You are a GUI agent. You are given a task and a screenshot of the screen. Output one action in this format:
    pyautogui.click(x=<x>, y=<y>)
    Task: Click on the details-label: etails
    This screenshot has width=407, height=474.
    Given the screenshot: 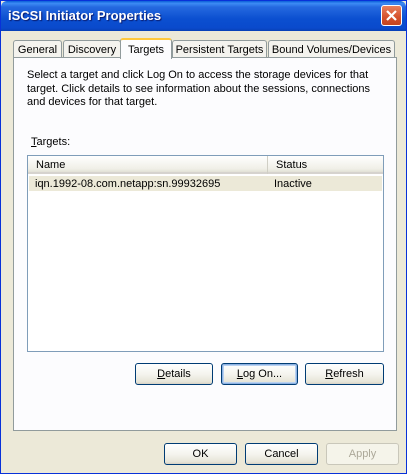 What is the action you would take?
    pyautogui.click(x=178, y=374)
    